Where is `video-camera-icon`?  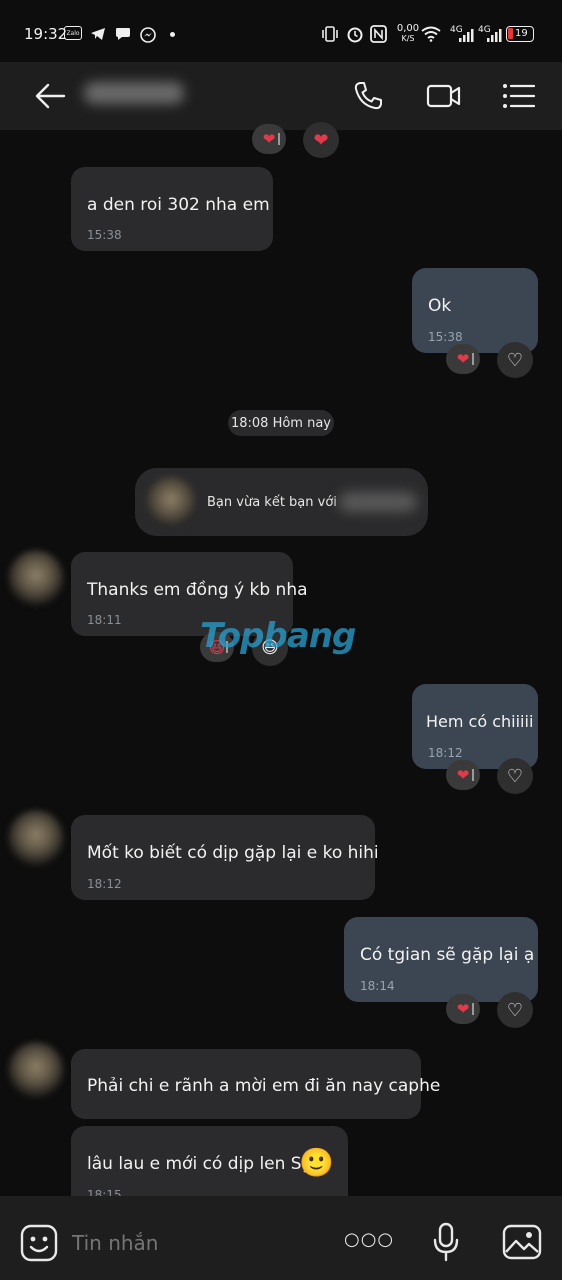
video-camera-icon is located at coordinates (444, 96).